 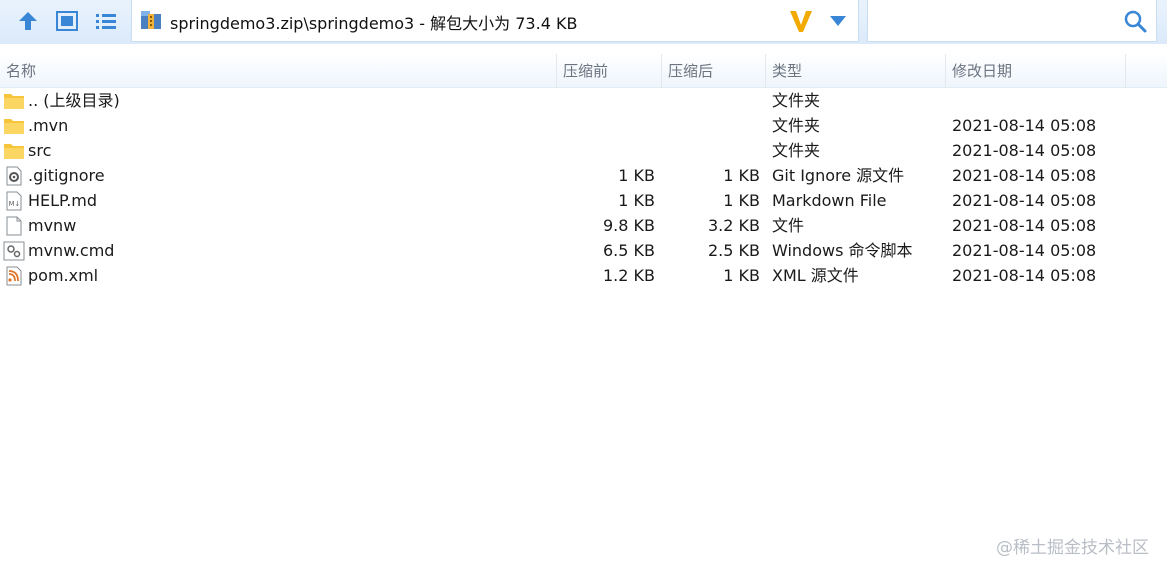 I want to click on xml-file-icon, so click(x=14, y=276).